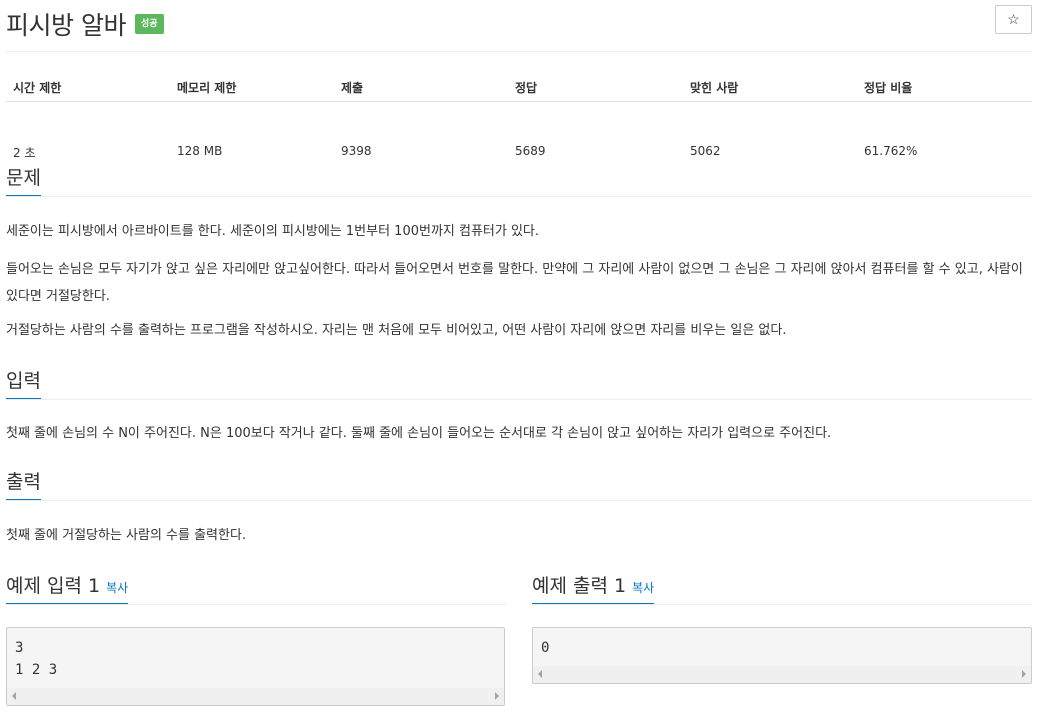  Describe the element at coordinates (519, 178) in the screenshot. I see `problem-section-heading: 문제` at that location.